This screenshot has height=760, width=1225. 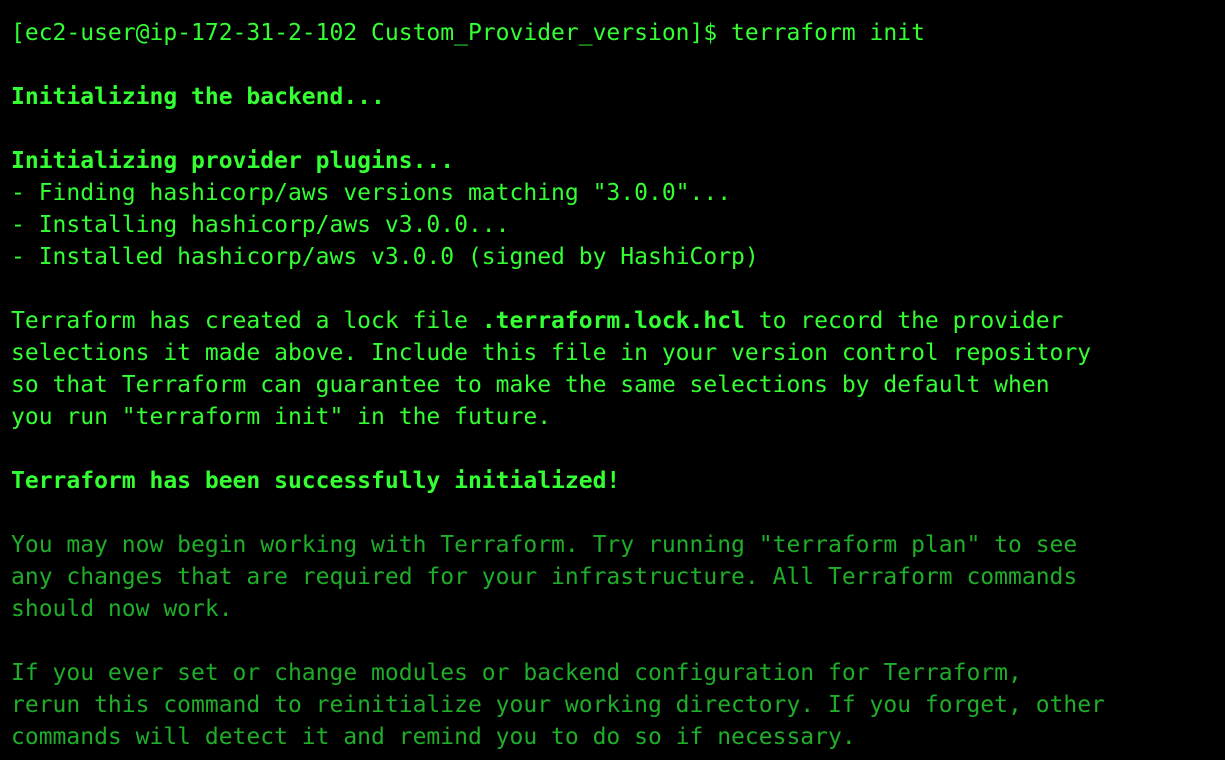 What do you see at coordinates (246, 321) in the screenshot?
I see `lock-text-pre: Terraform has created a lock file` at bounding box center [246, 321].